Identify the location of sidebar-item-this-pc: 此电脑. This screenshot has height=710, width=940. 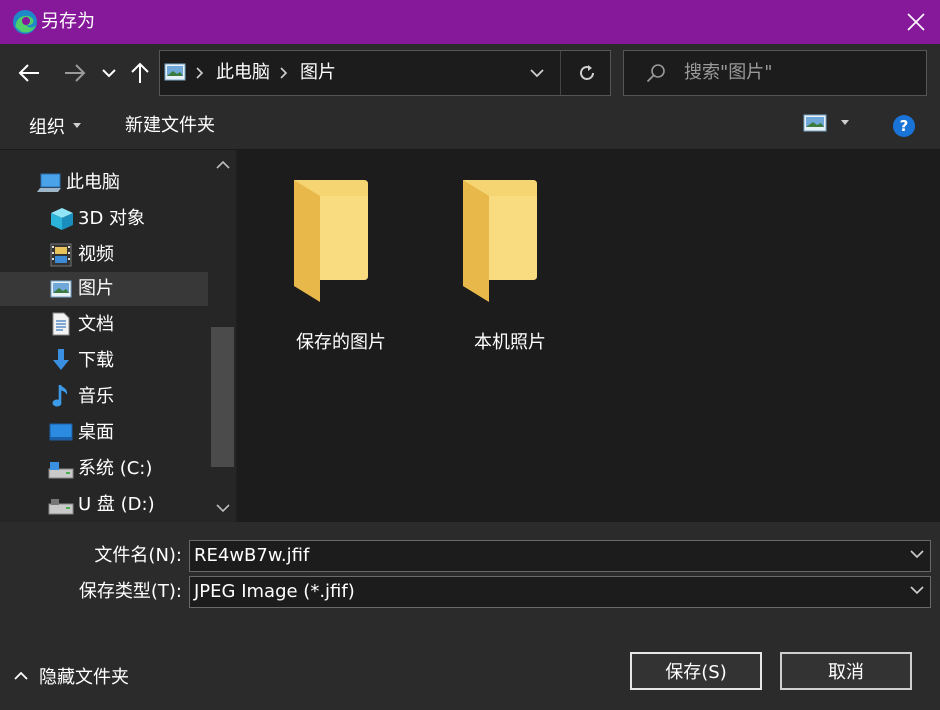
(104, 183).